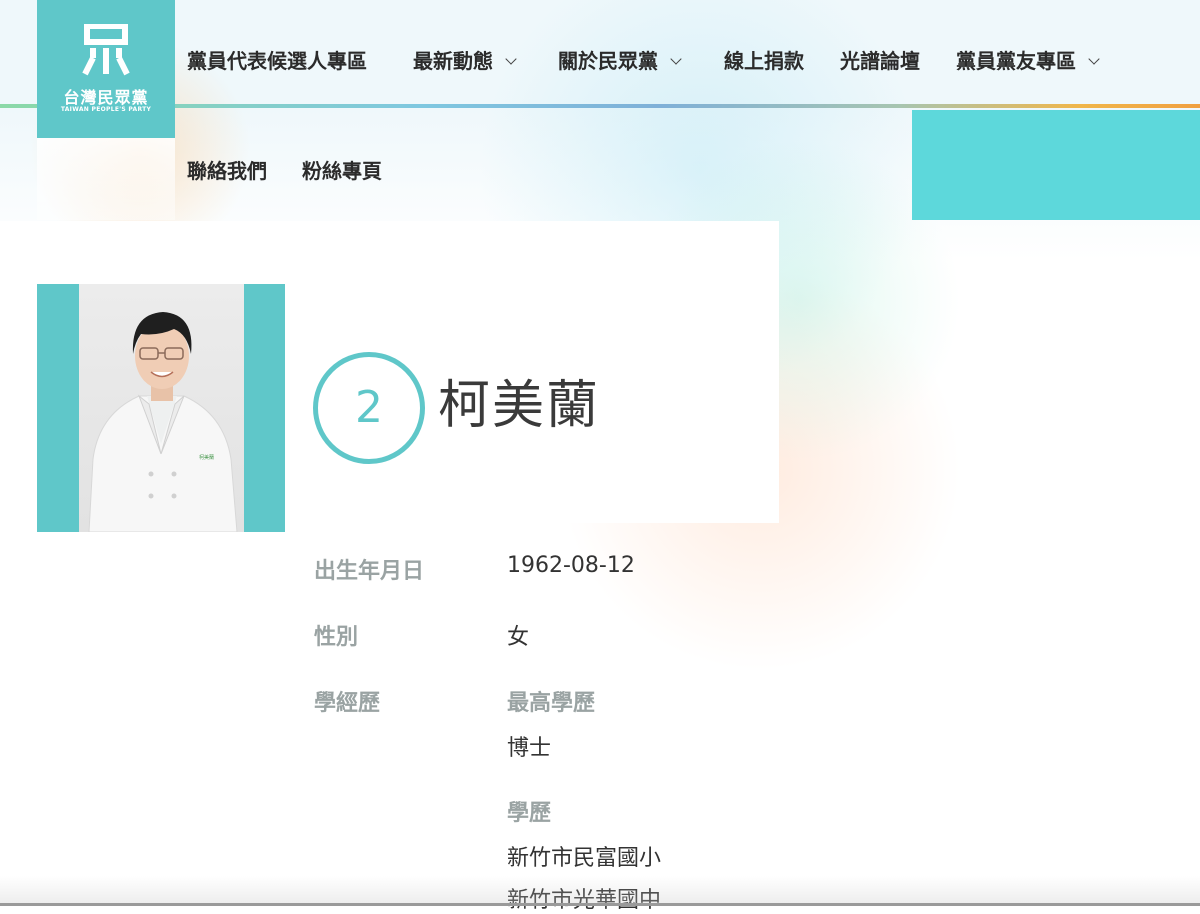 This screenshot has height=914, width=1200. What do you see at coordinates (336, 637) in the screenshot?
I see `gender-label: 性別` at bounding box center [336, 637].